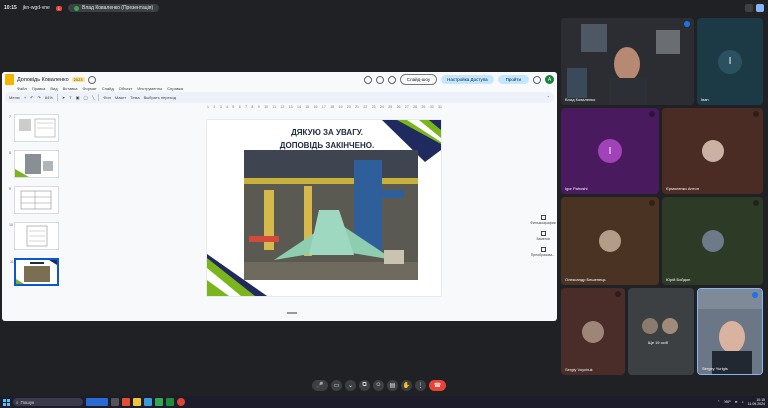 The width and height of the screenshot is (768, 408). Describe the element at coordinates (610, 151) in the screenshot. I see `participant-tile: I Igor Pahoshi` at that location.